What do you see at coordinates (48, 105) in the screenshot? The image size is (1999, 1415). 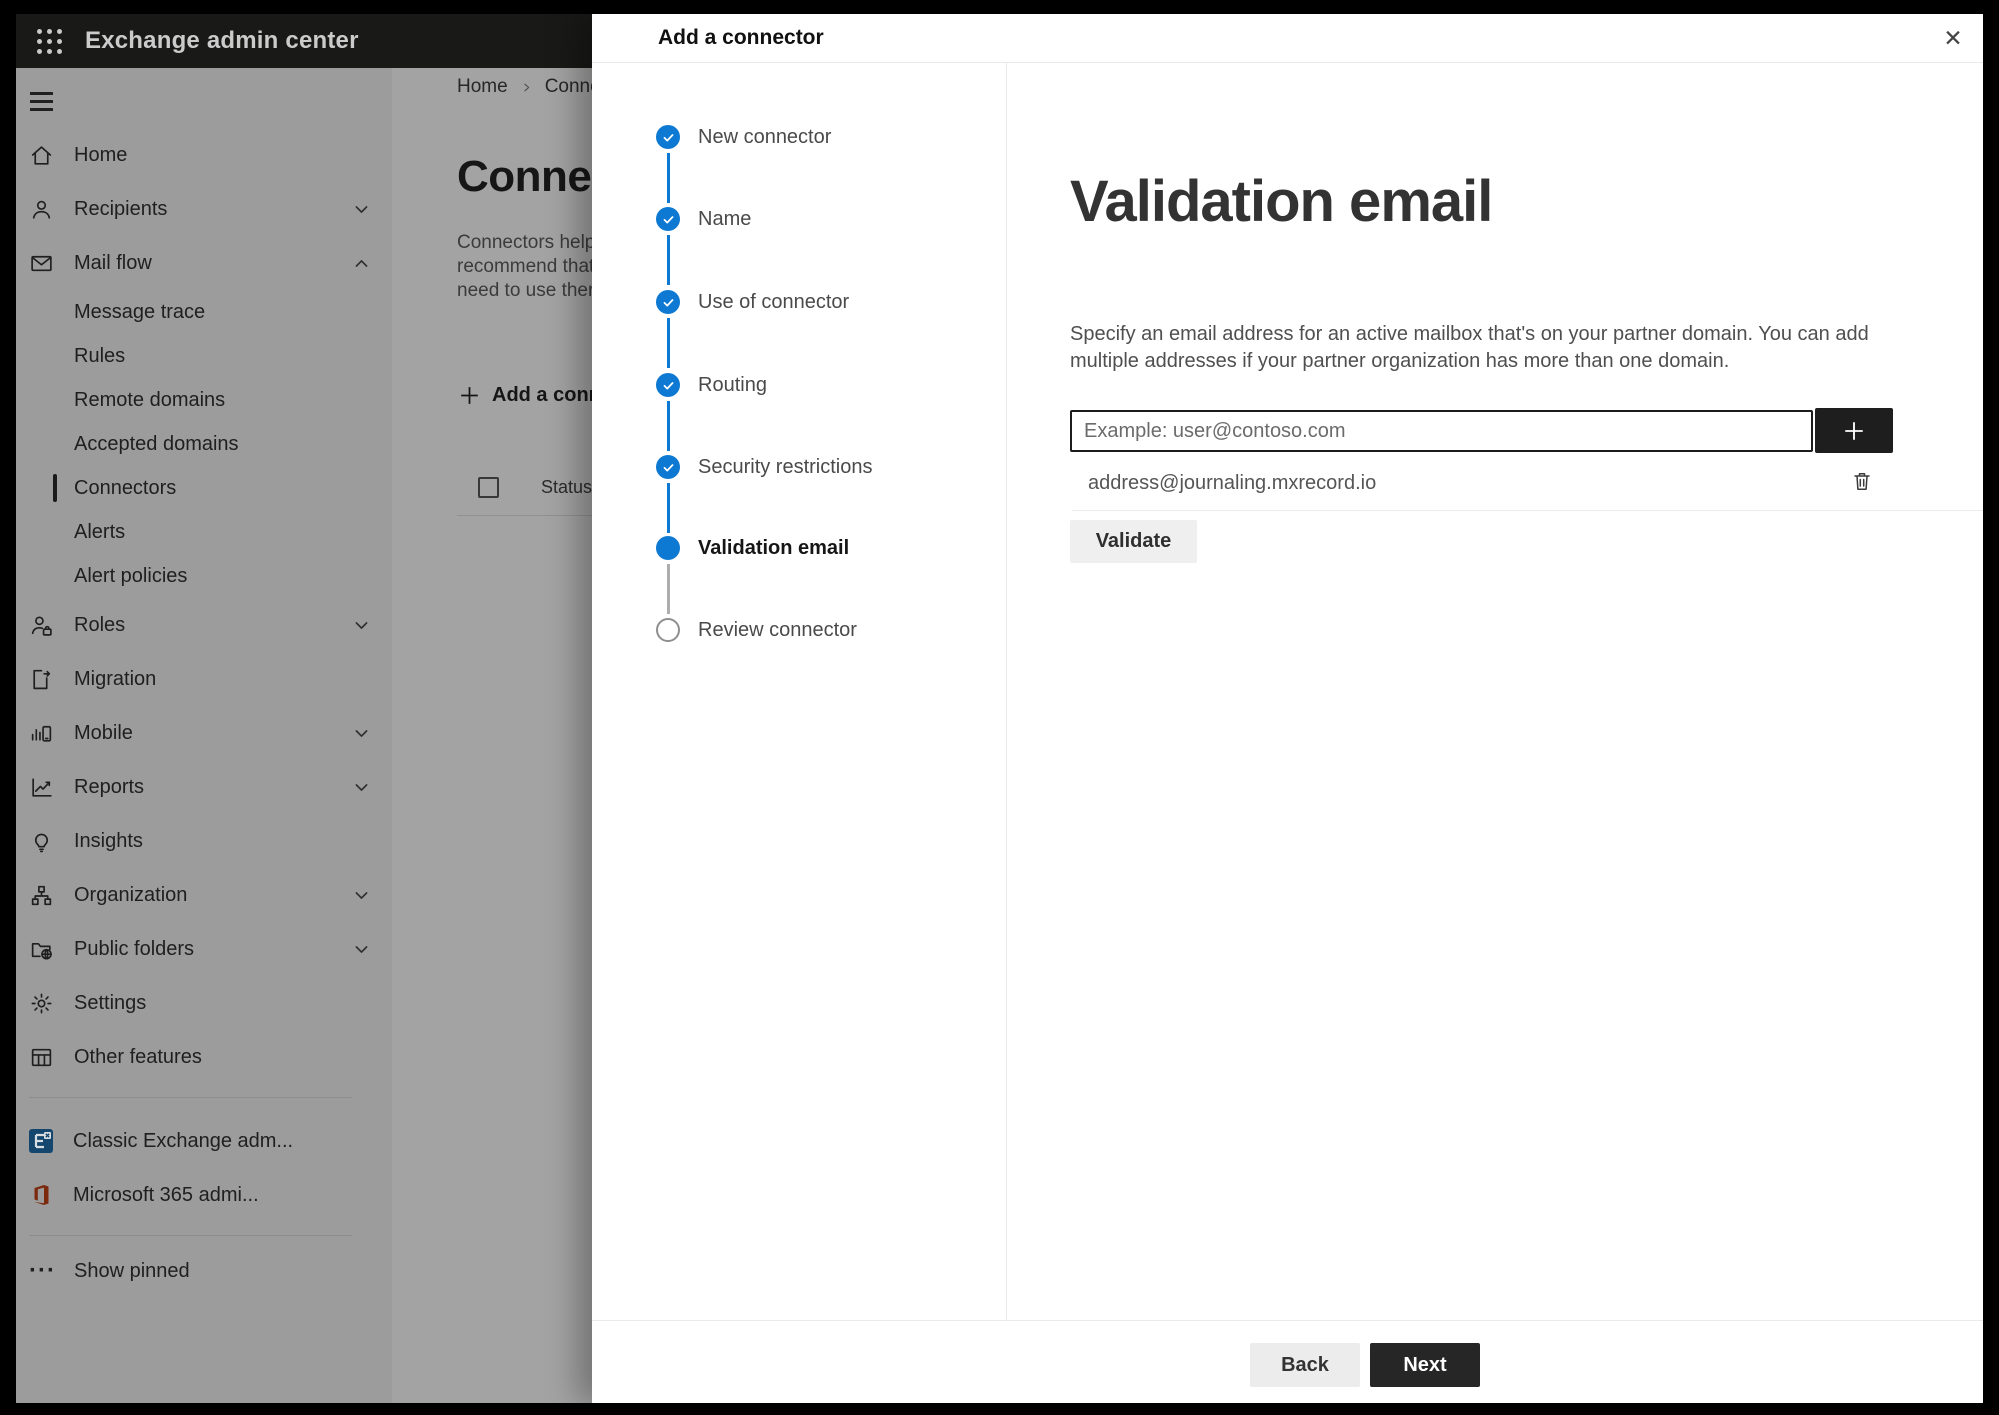 I see `hamburger-menu-icon` at bounding box center [48, 105].